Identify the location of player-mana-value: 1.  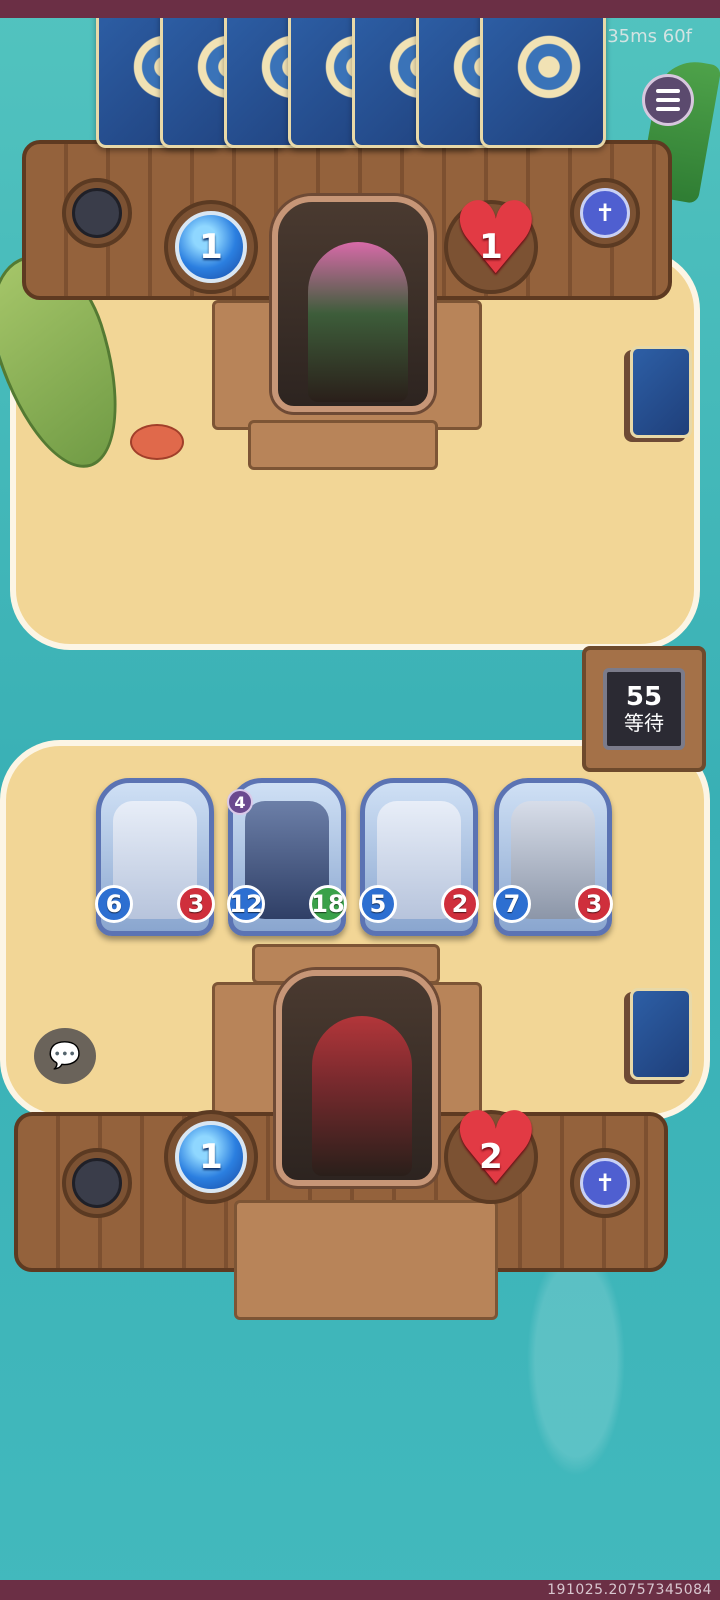
(211, 1157).